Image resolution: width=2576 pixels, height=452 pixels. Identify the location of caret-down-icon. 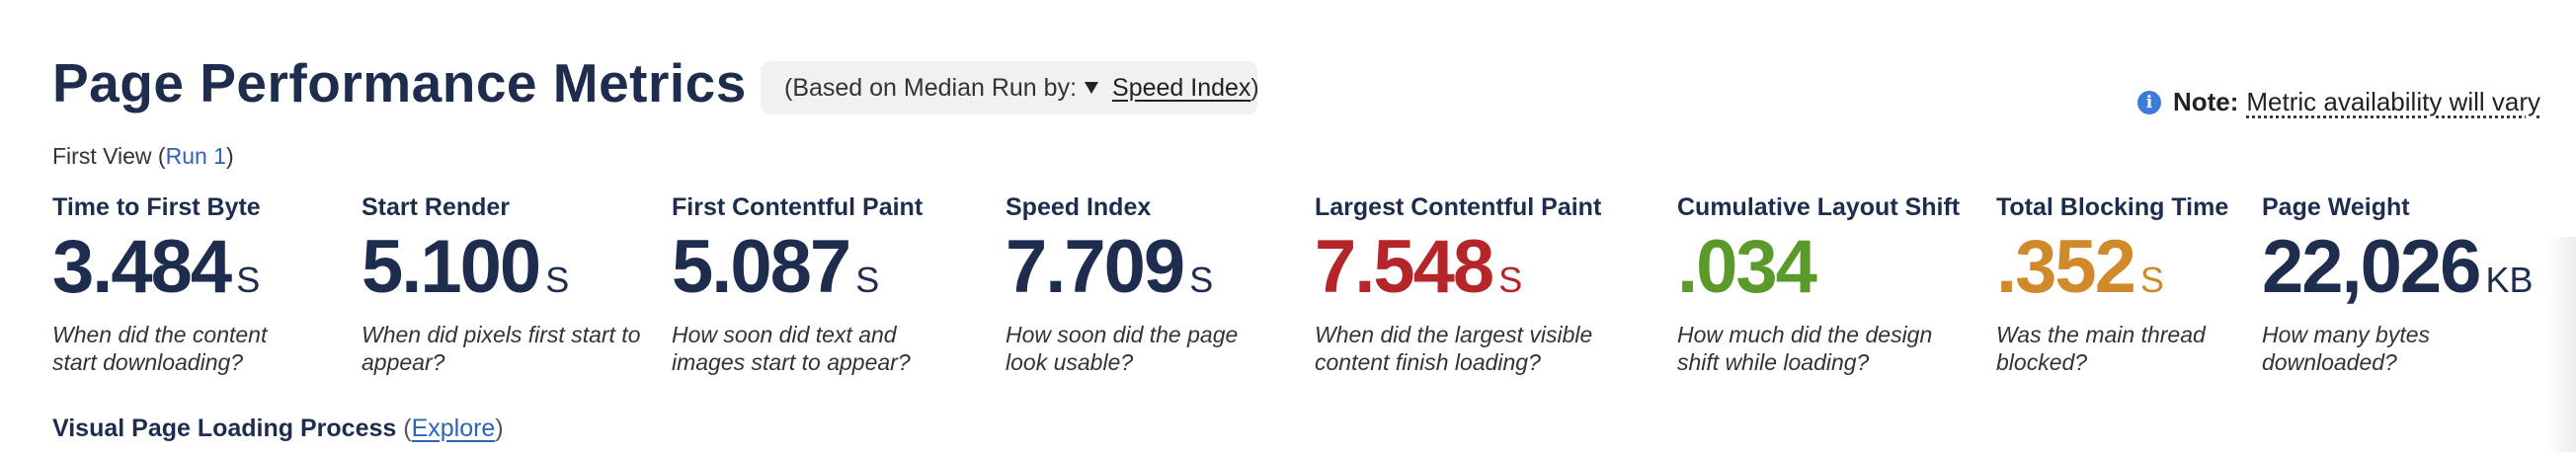
(1092, 88).